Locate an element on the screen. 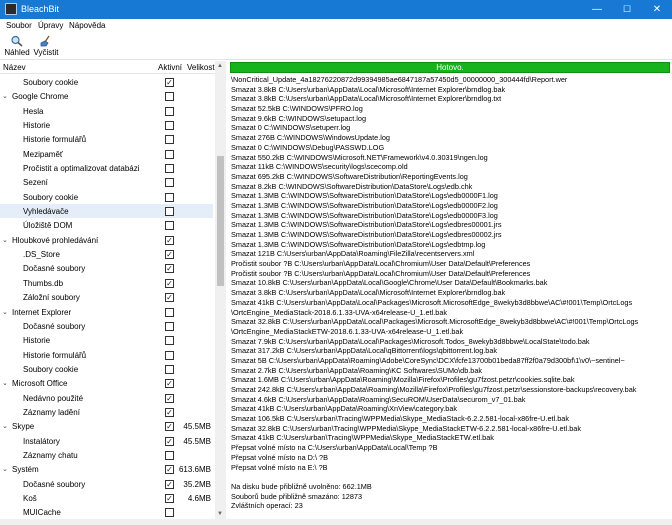  clean-button: Vyčistit is located at coordinates (46, 46).